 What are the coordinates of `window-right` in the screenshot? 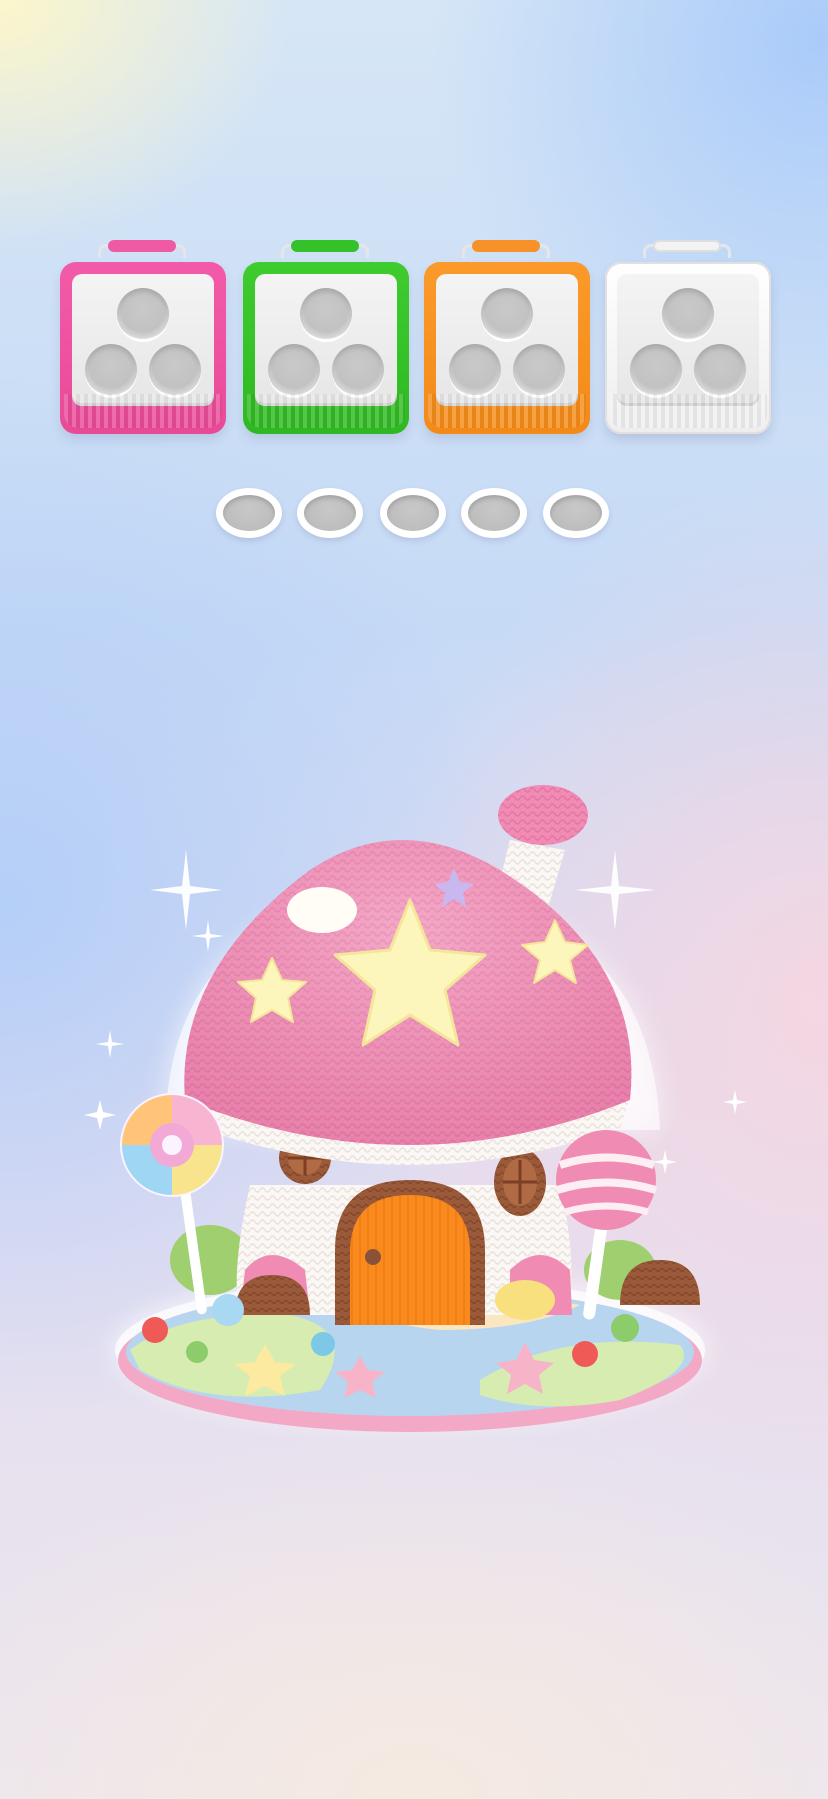 It's located at (520, 1182).